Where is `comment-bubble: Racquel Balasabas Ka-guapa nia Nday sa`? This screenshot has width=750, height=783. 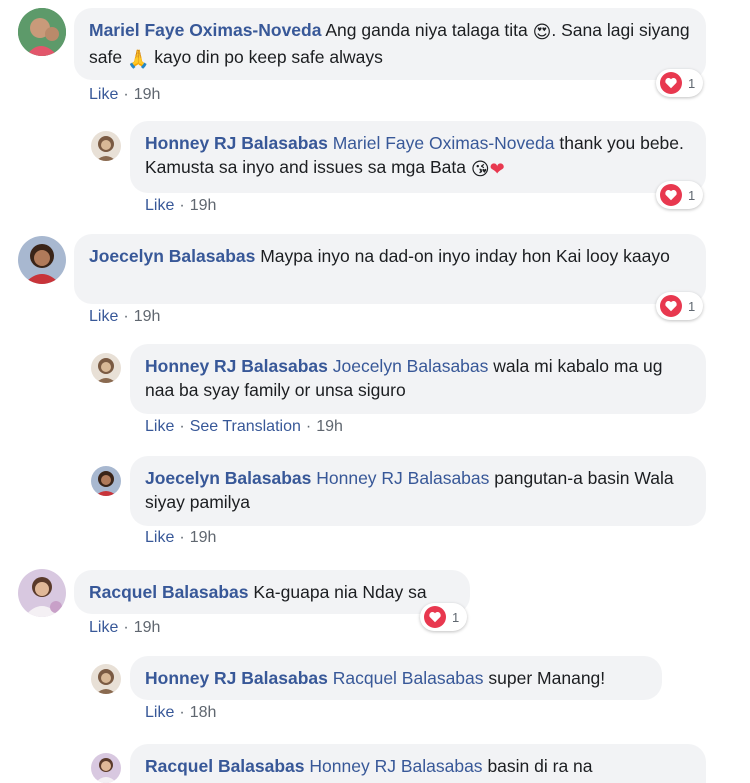 comment-bubble: Racquel Balasabas Ka-guapa nia Nday sa is located at coordinates (272, 592).